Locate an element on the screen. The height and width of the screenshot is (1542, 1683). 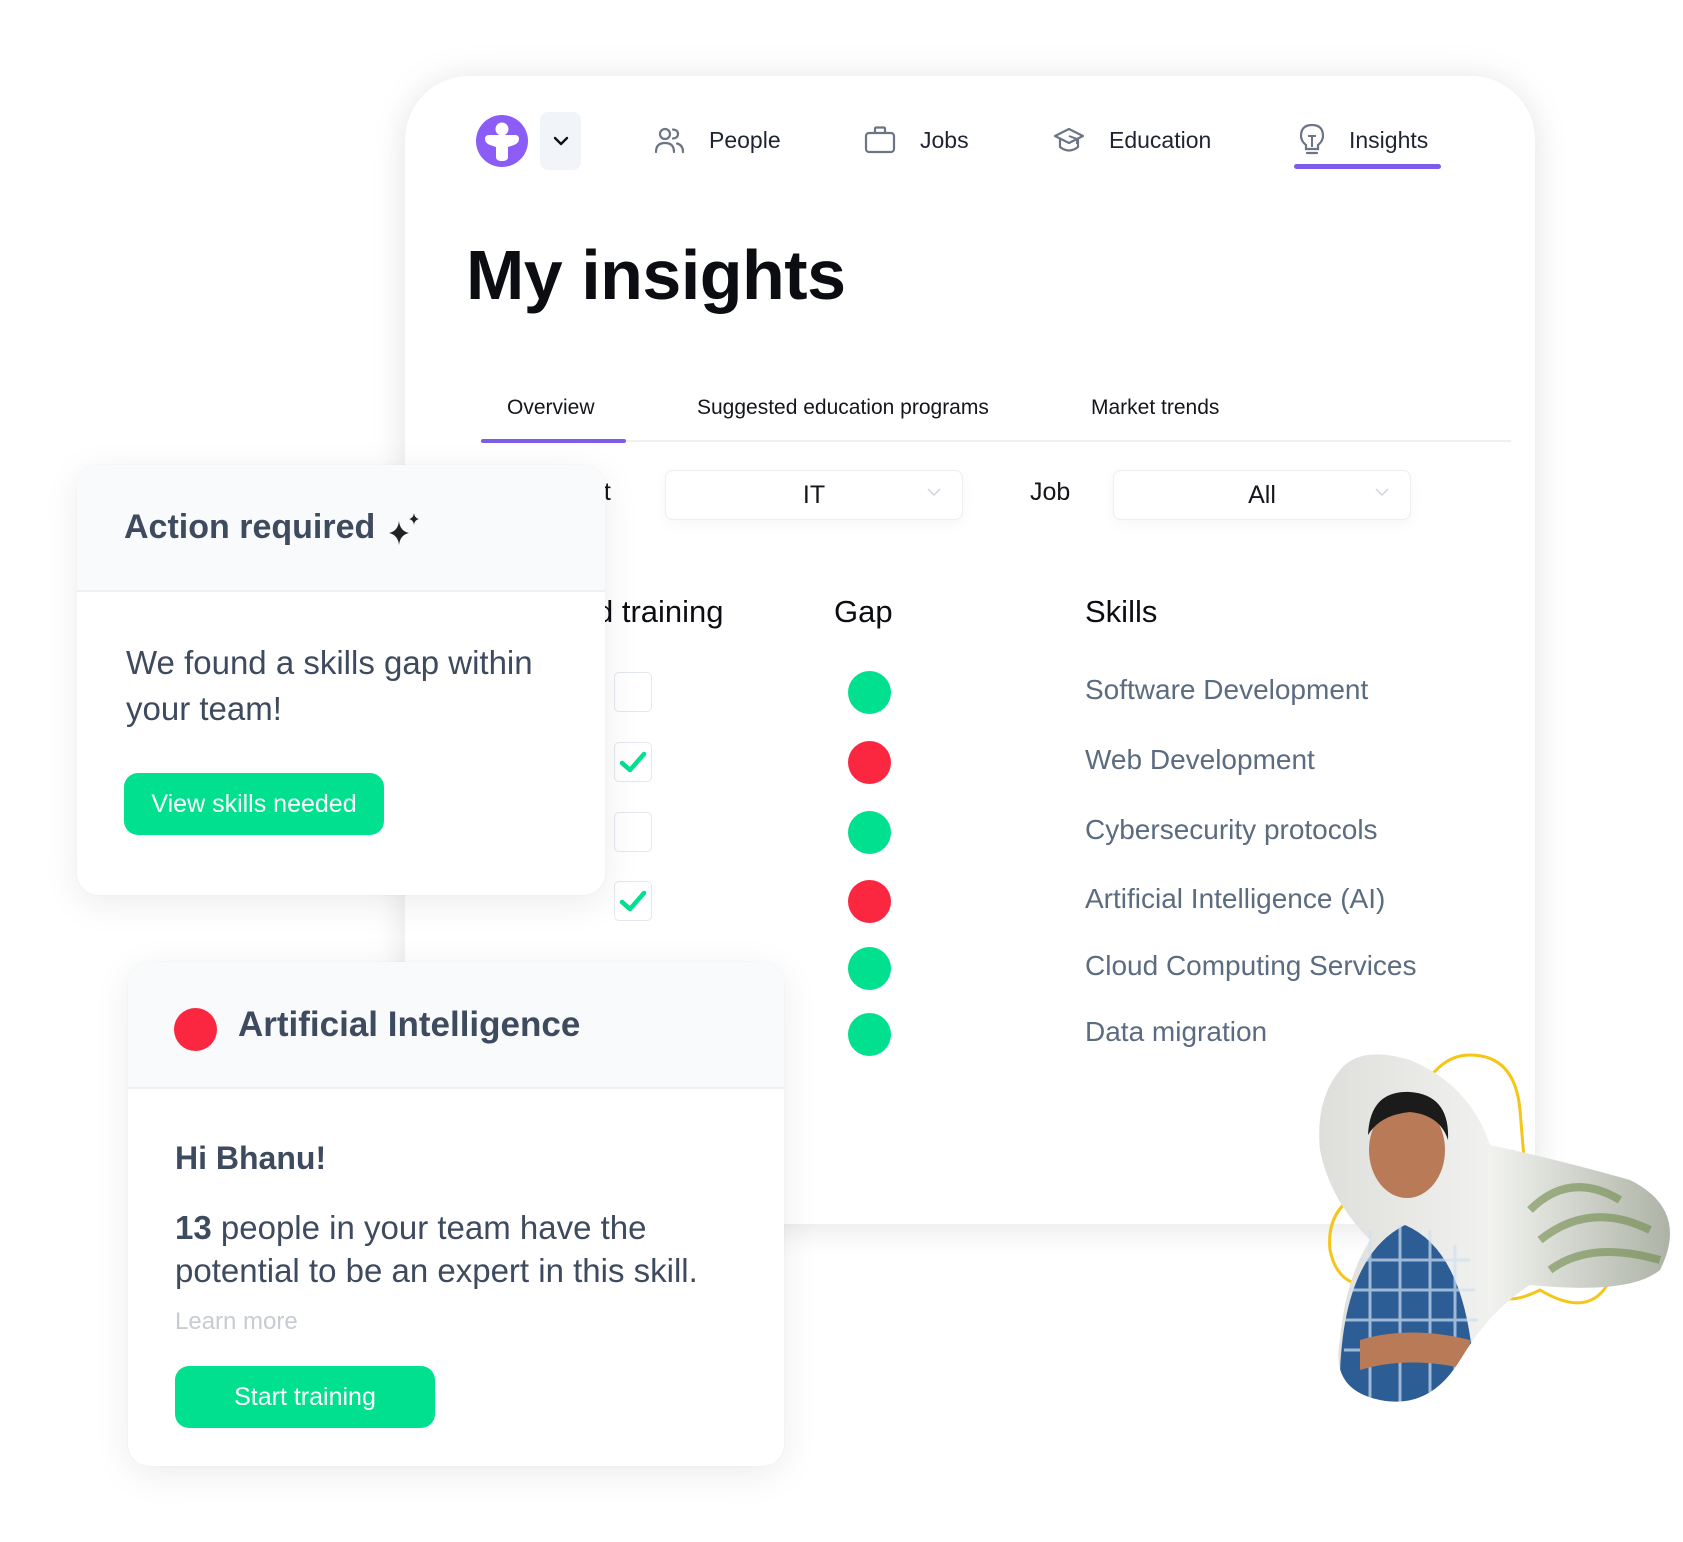
logo-person-icon is located at coordinates (502, 141).